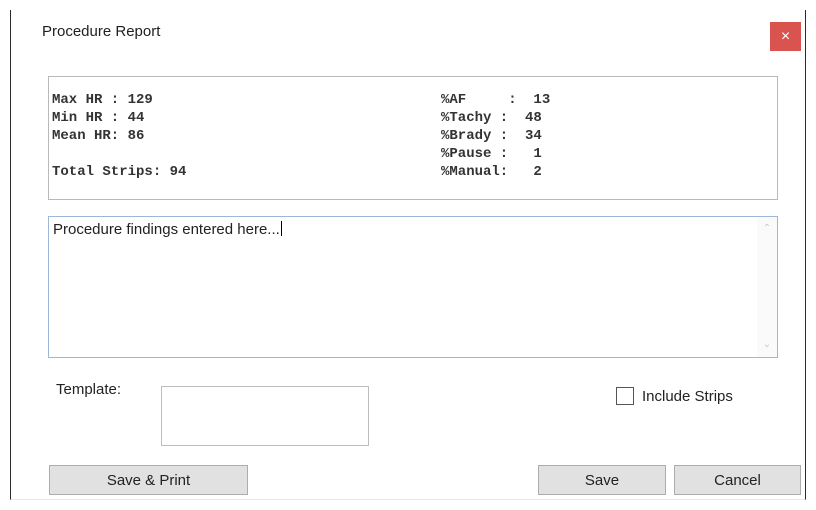 The width and height of the screenshot is (816, 510). I want to click on stat-manual: %Manual: 2, so click(491, 172).